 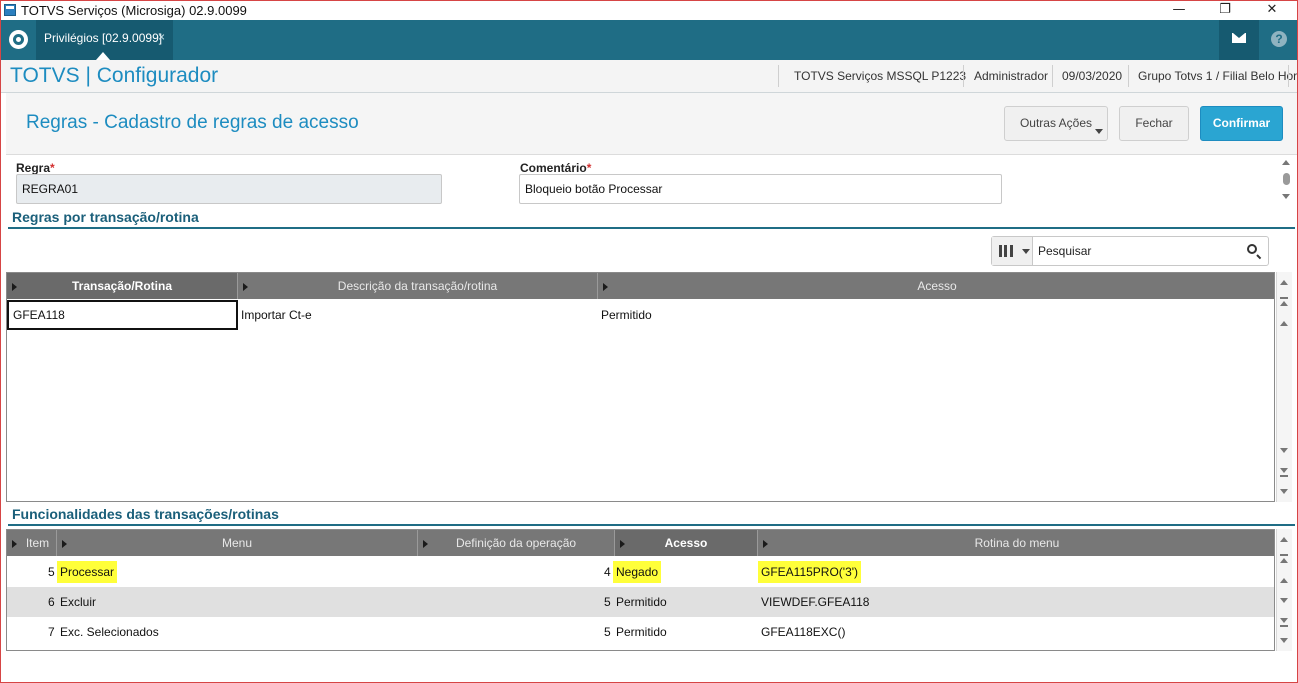 What do you see at coordinates (649, 40) in the screenshot?
I see `tab-bar: Privilégios [02.9.0099] × ?` at bounding box center [649, 40].